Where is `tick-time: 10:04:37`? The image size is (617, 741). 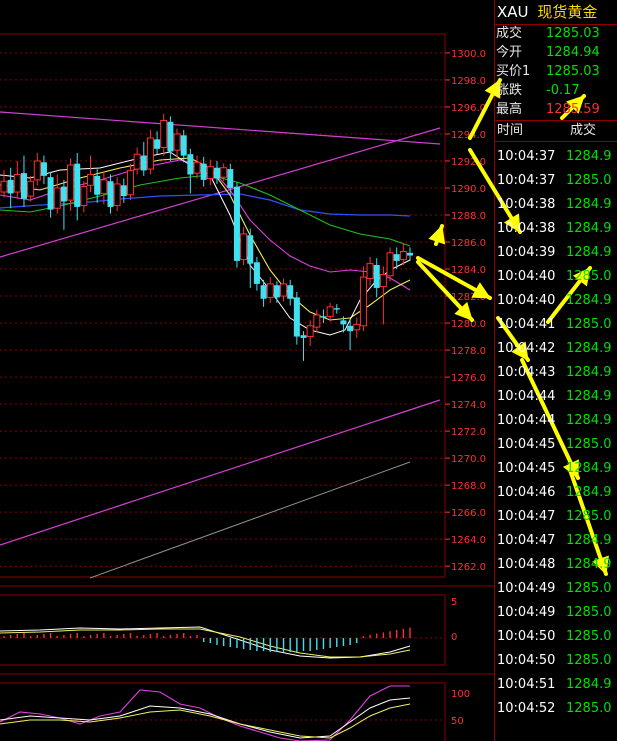 tick-time: 10:04:37 is located at coordinates (526, 156).